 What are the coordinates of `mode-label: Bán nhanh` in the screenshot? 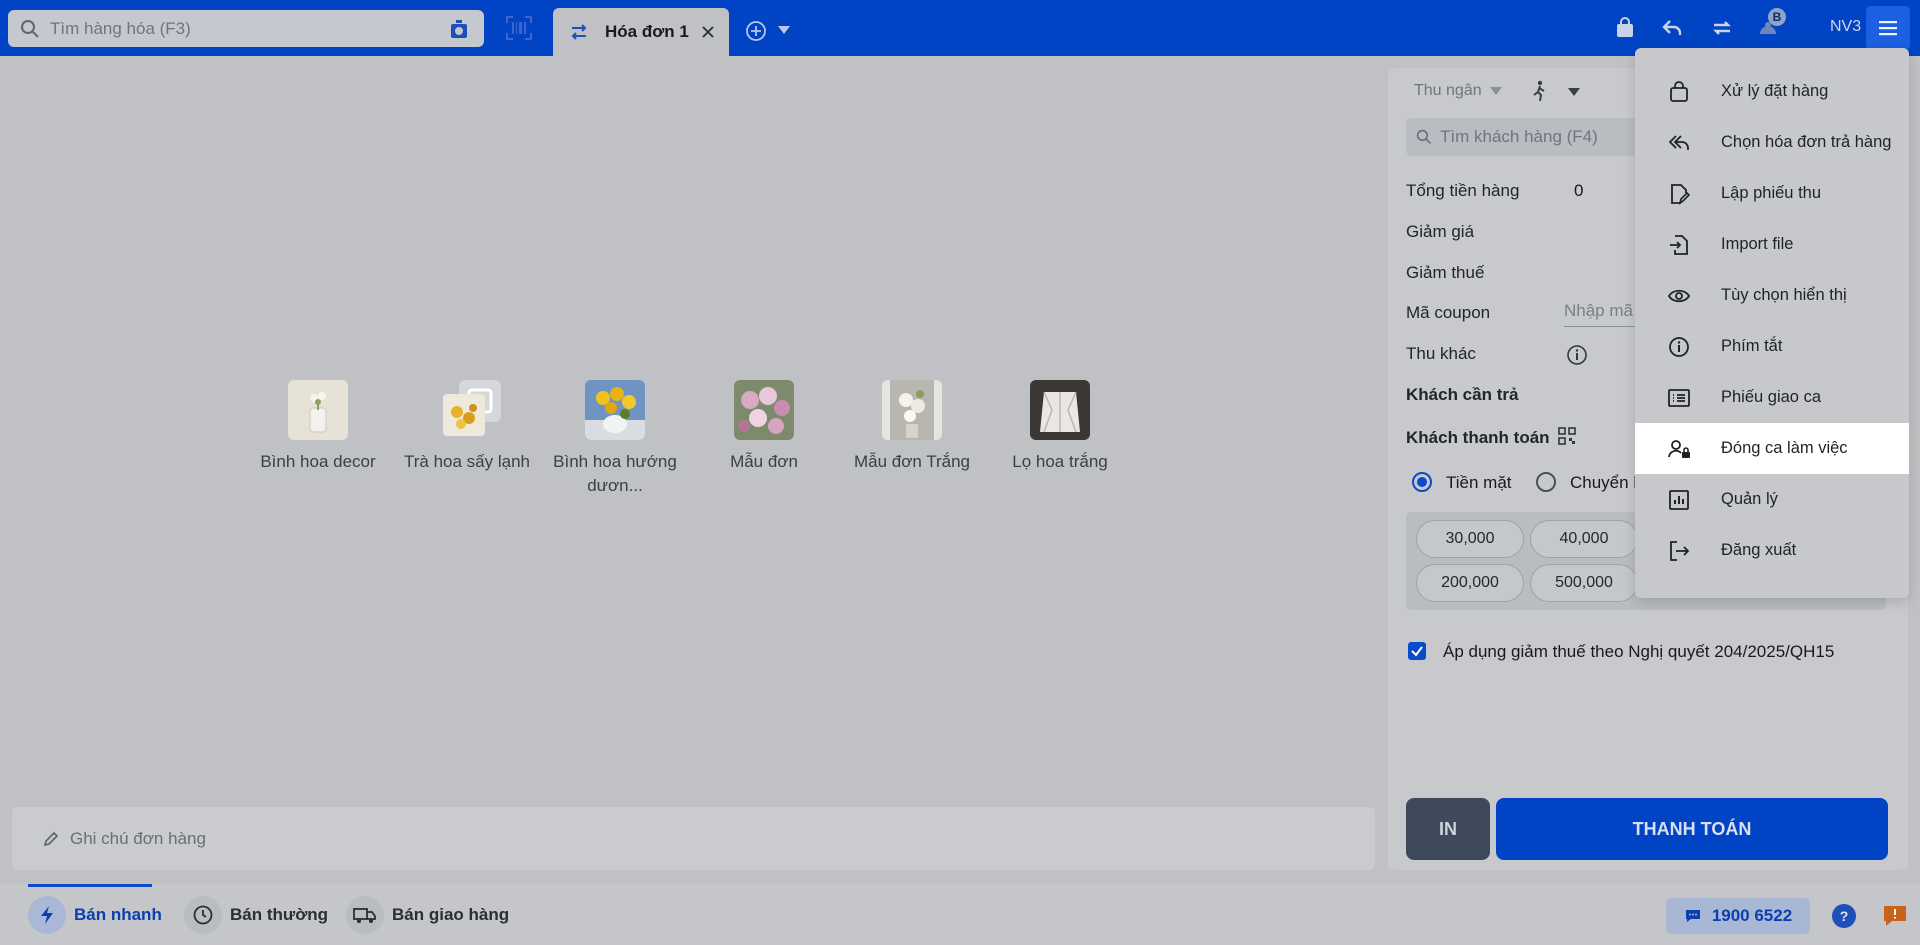 It's located at (118, 914).